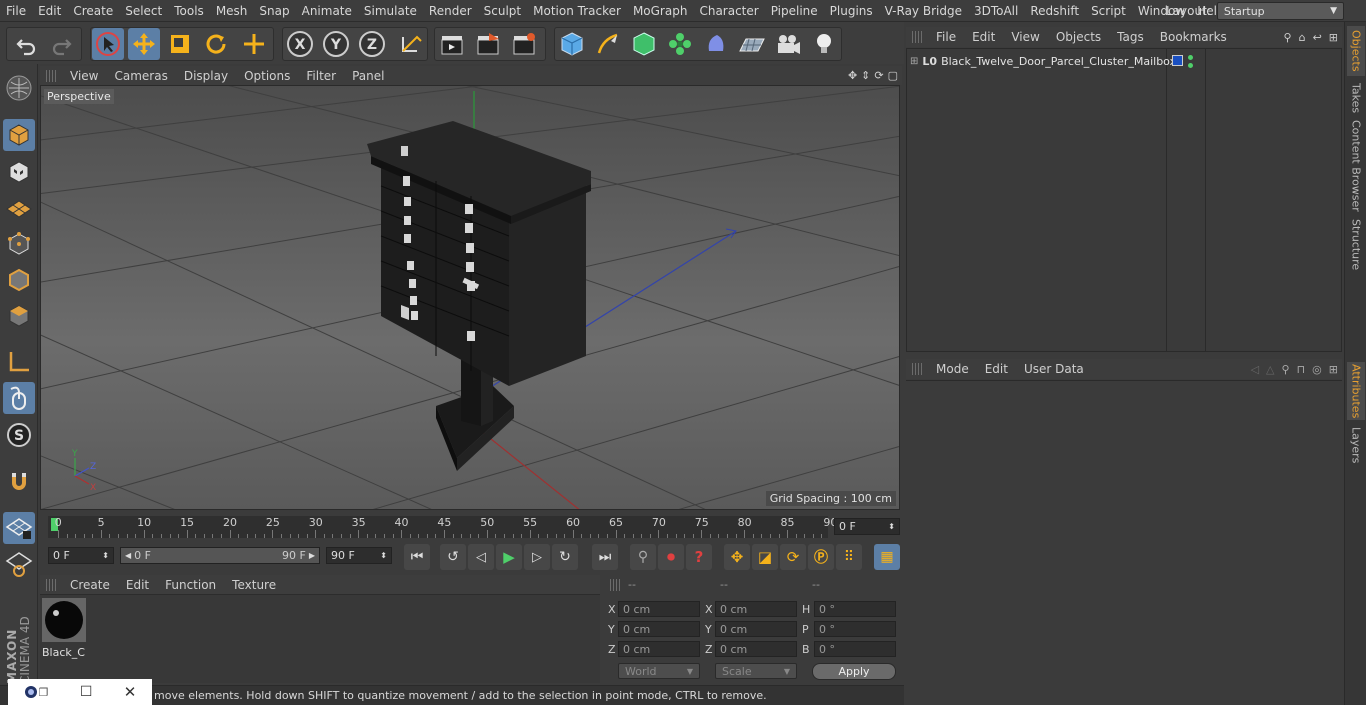 This screenshot has height=705, width=1366. Describe the element at coordinates (189, 11) in the screenshot. I see `menu-tools: Tools` at that location.